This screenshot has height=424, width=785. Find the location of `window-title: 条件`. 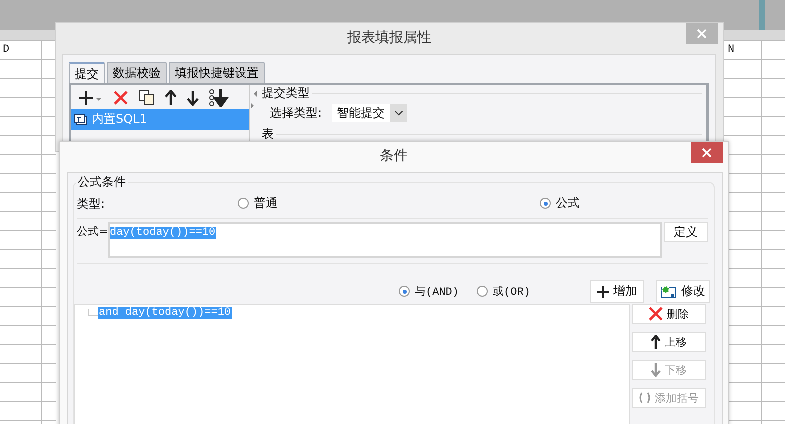

window-title: 条件 is located at coordinates (394, 156).